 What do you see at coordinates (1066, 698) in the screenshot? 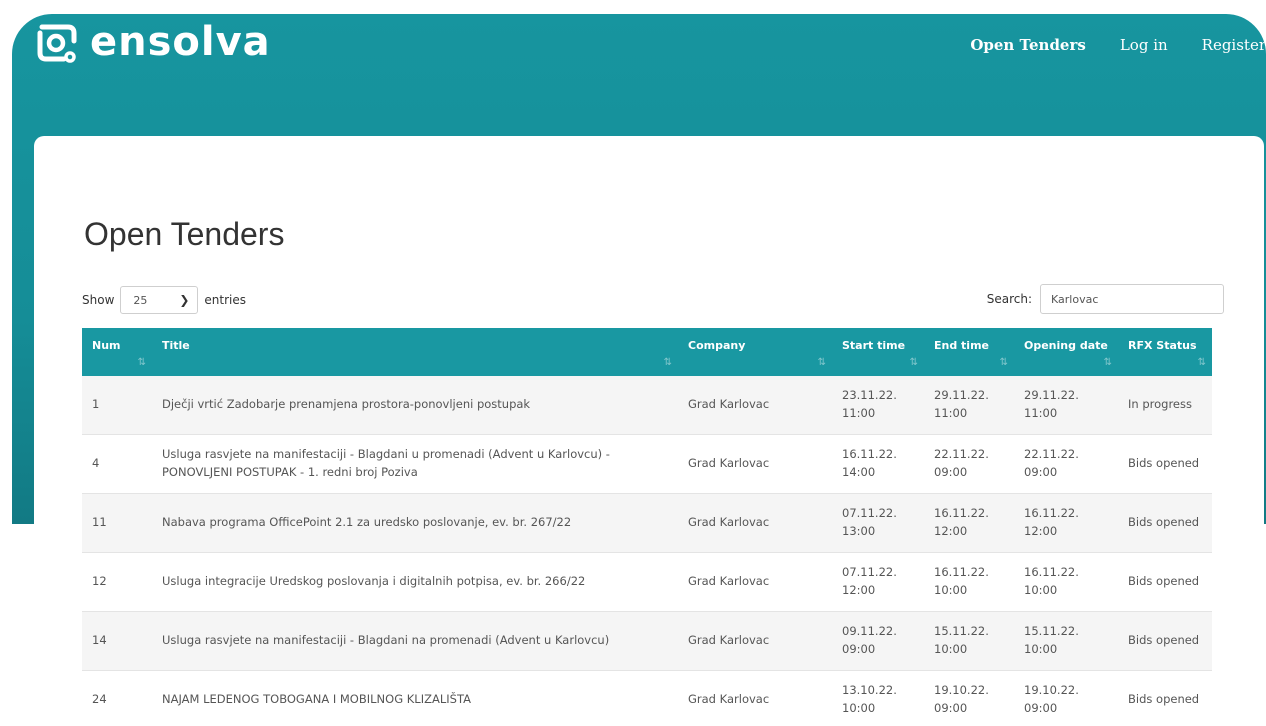
I see `cell-opening-date: 19.10.22. 09:00` at bounding box center [1066, 698].